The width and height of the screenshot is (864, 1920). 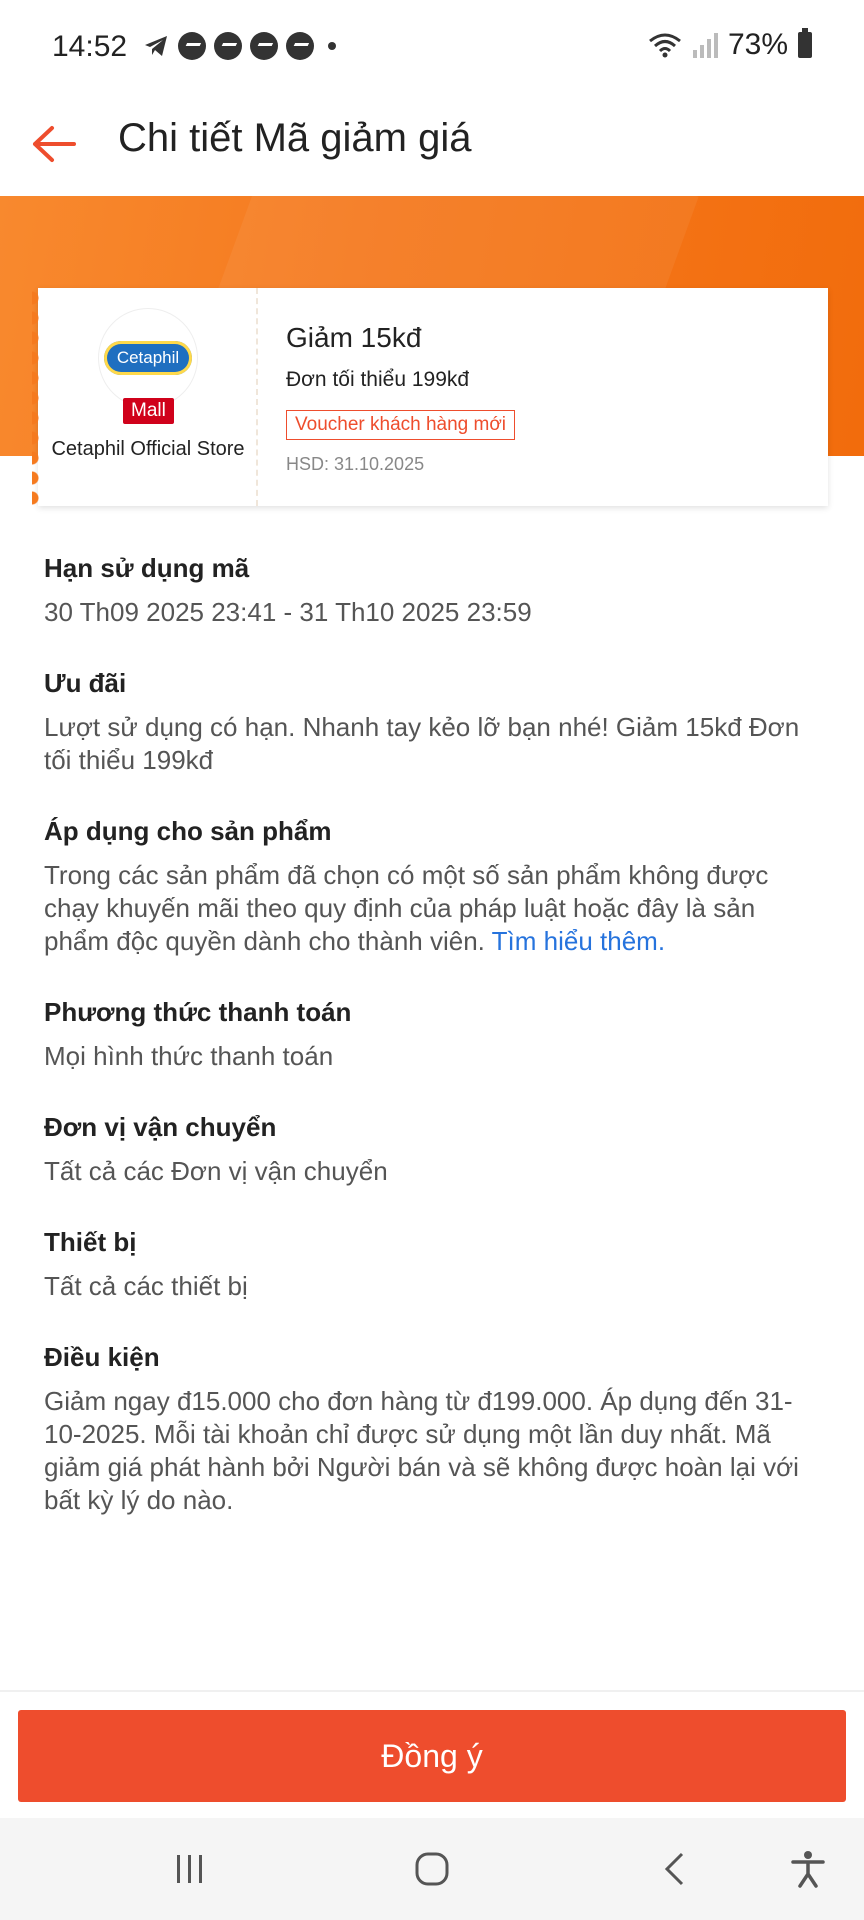 I want to click on telegram-icon, so click(x=156, y=46).